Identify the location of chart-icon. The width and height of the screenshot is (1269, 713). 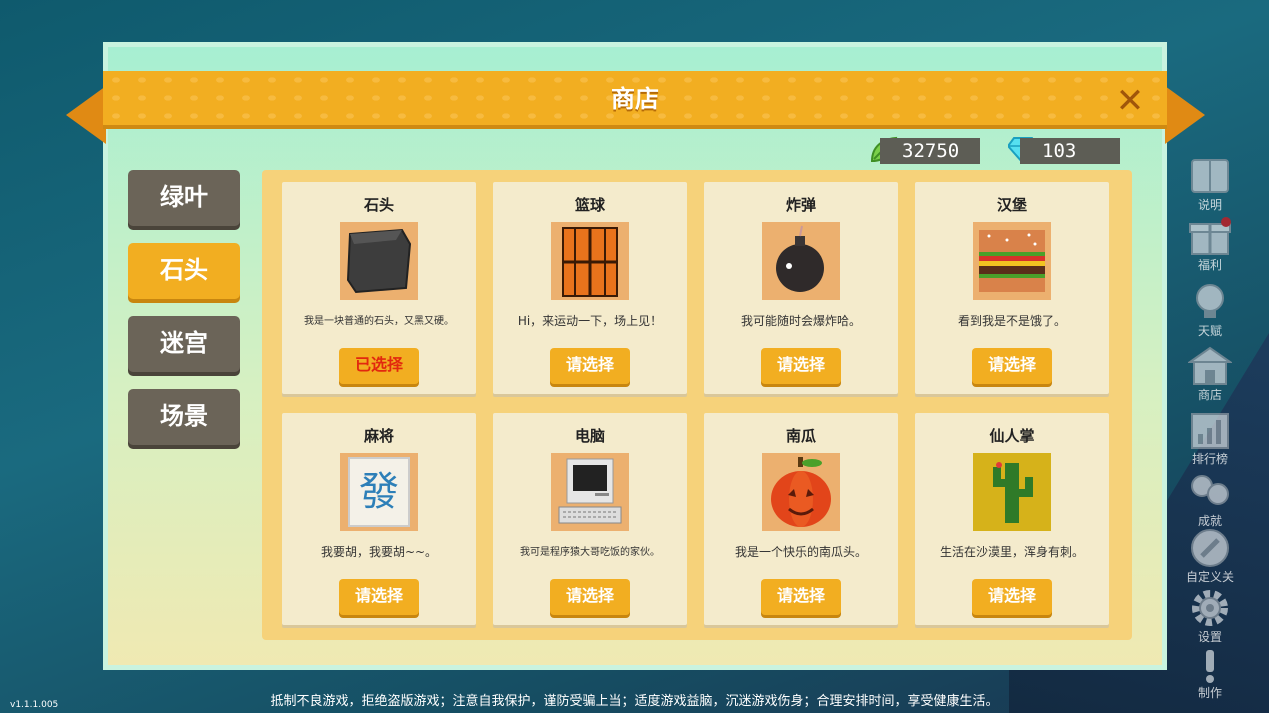
(1210, 431).